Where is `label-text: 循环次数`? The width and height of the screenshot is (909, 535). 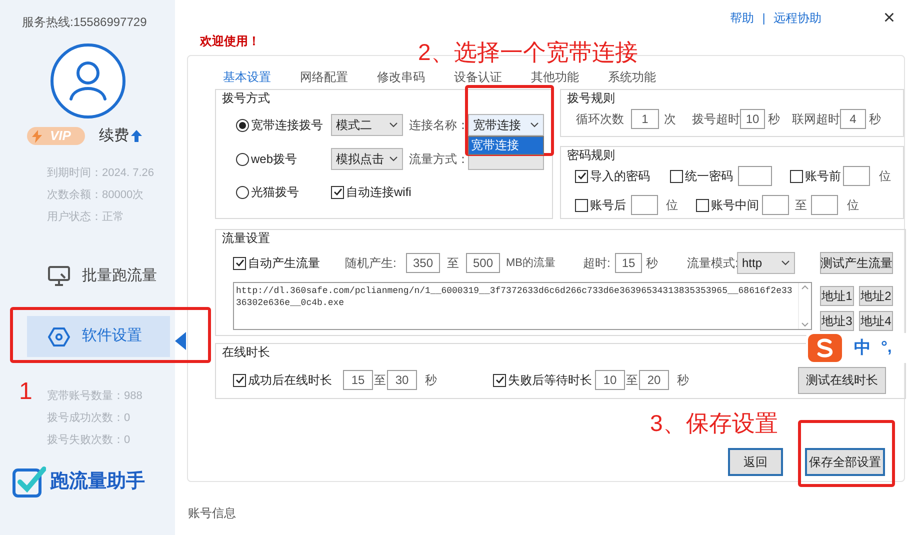 label-text: 循环次数 is located at coordinates (600, 119).